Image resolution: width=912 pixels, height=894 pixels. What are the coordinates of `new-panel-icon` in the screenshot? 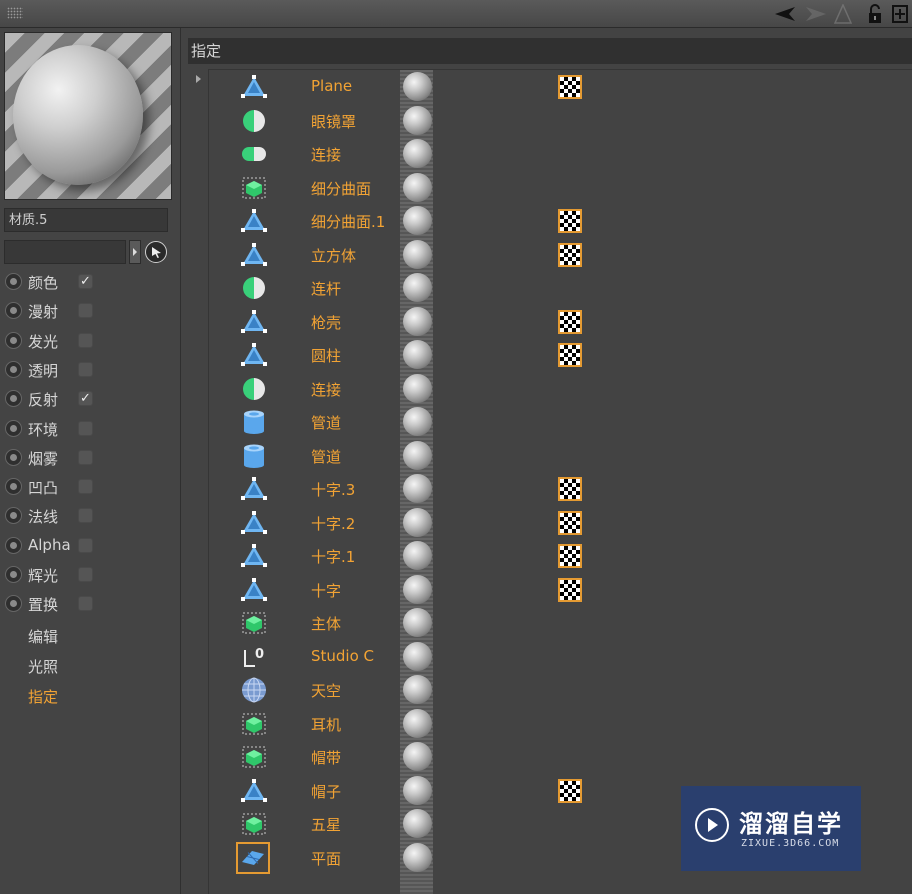 It's located at (900, 14).